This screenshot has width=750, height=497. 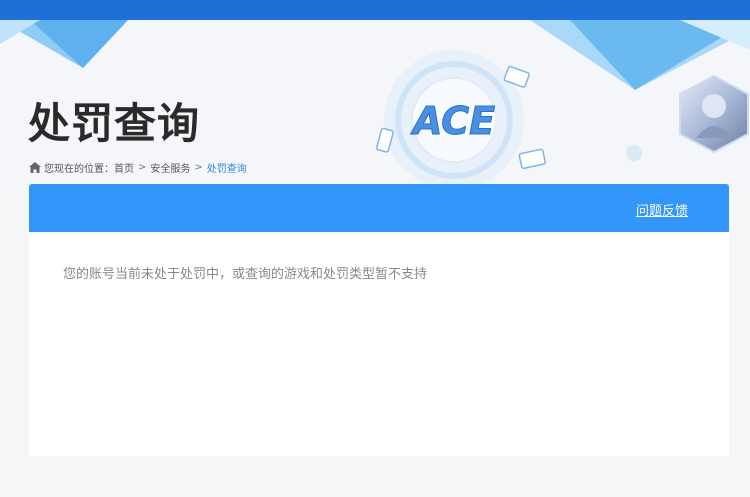 What do you see at coordinates (35, 167) in the screenshot?
I see `home-icon` at bounding box center [35, 167].